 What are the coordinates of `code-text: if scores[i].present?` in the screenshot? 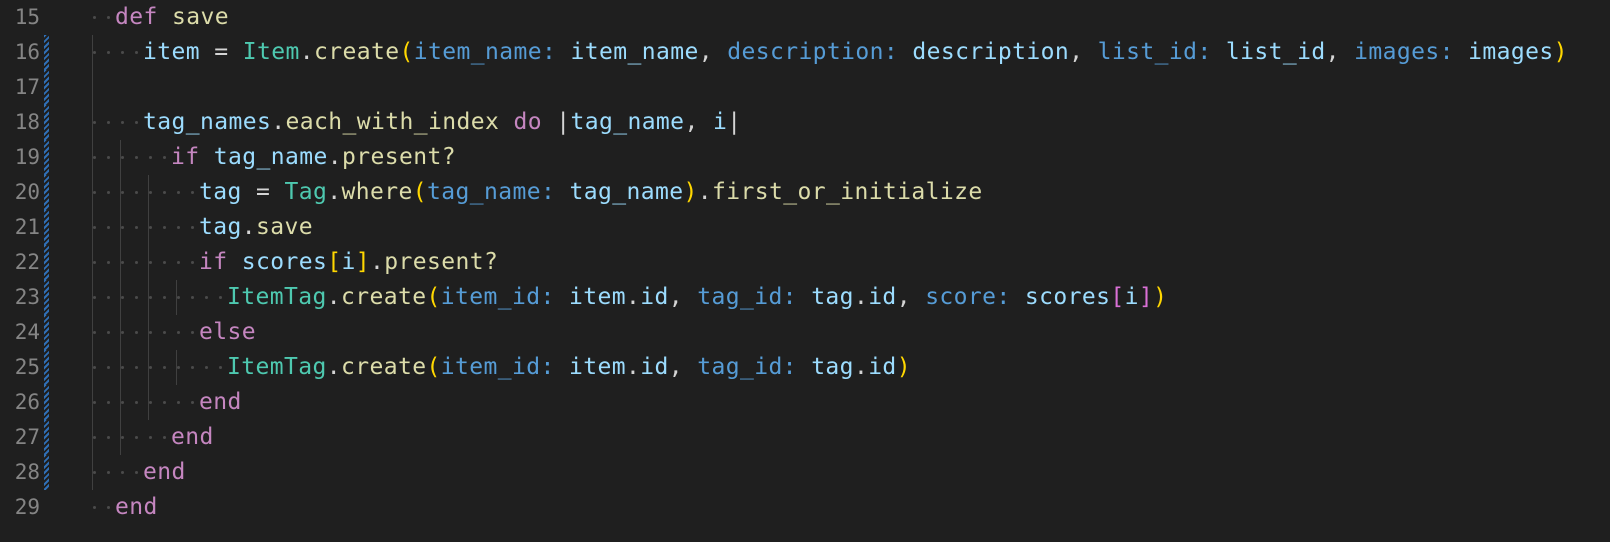 It's located at (348, 262).